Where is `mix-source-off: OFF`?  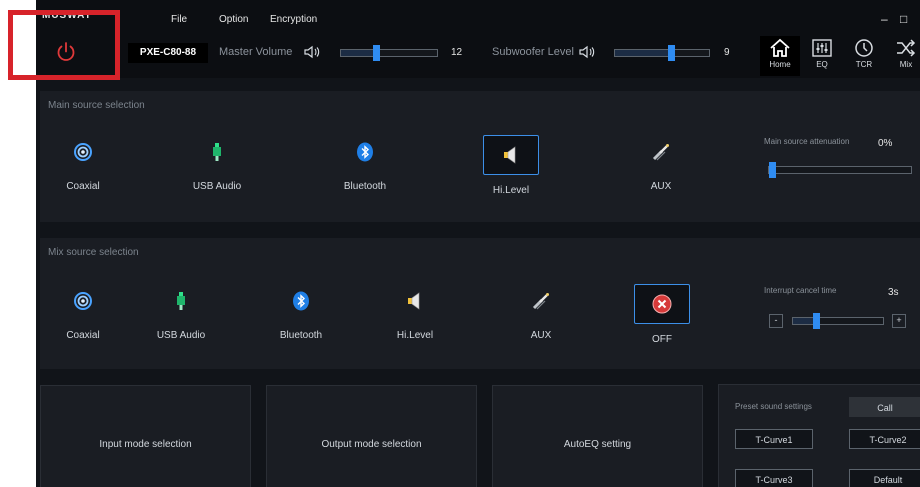
mix-source-off: OFF is located at coordinates (662, 314).